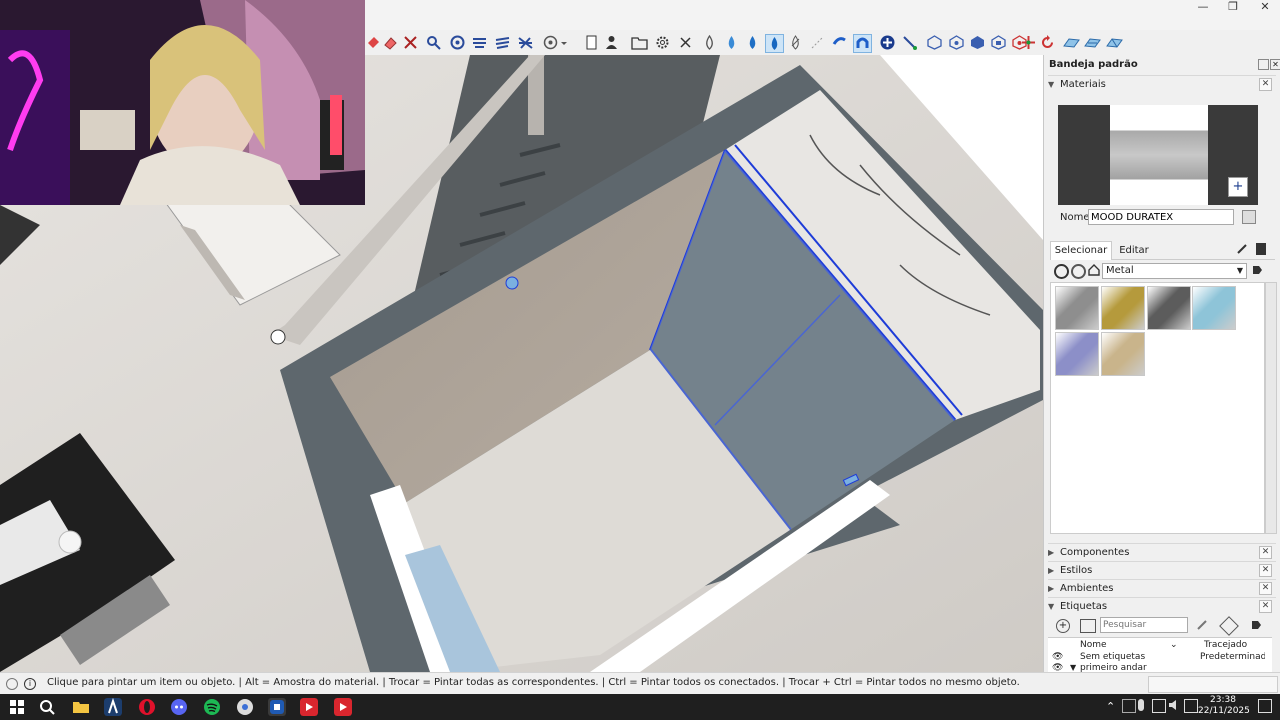 Image resolution: width=1280 pixels, height=720 pixels. Describe the element at coordinates (12, 684) in the screenshot. I see `geo-icon` at that location.